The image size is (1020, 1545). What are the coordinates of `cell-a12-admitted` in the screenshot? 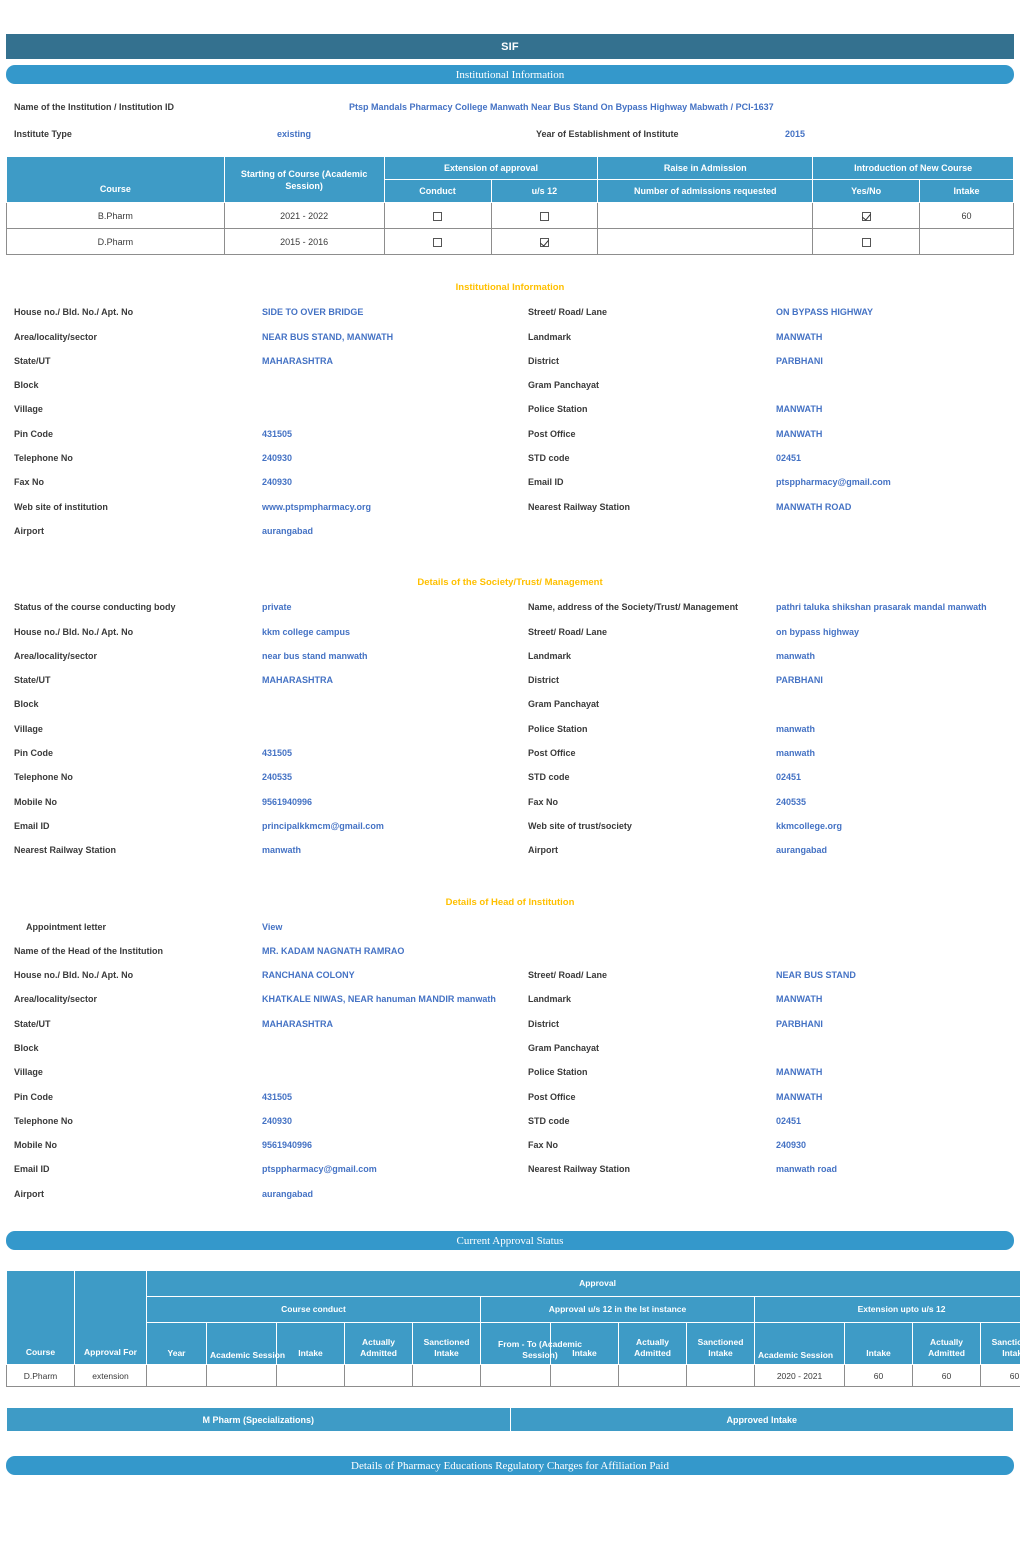 It's located at (653, 1376).